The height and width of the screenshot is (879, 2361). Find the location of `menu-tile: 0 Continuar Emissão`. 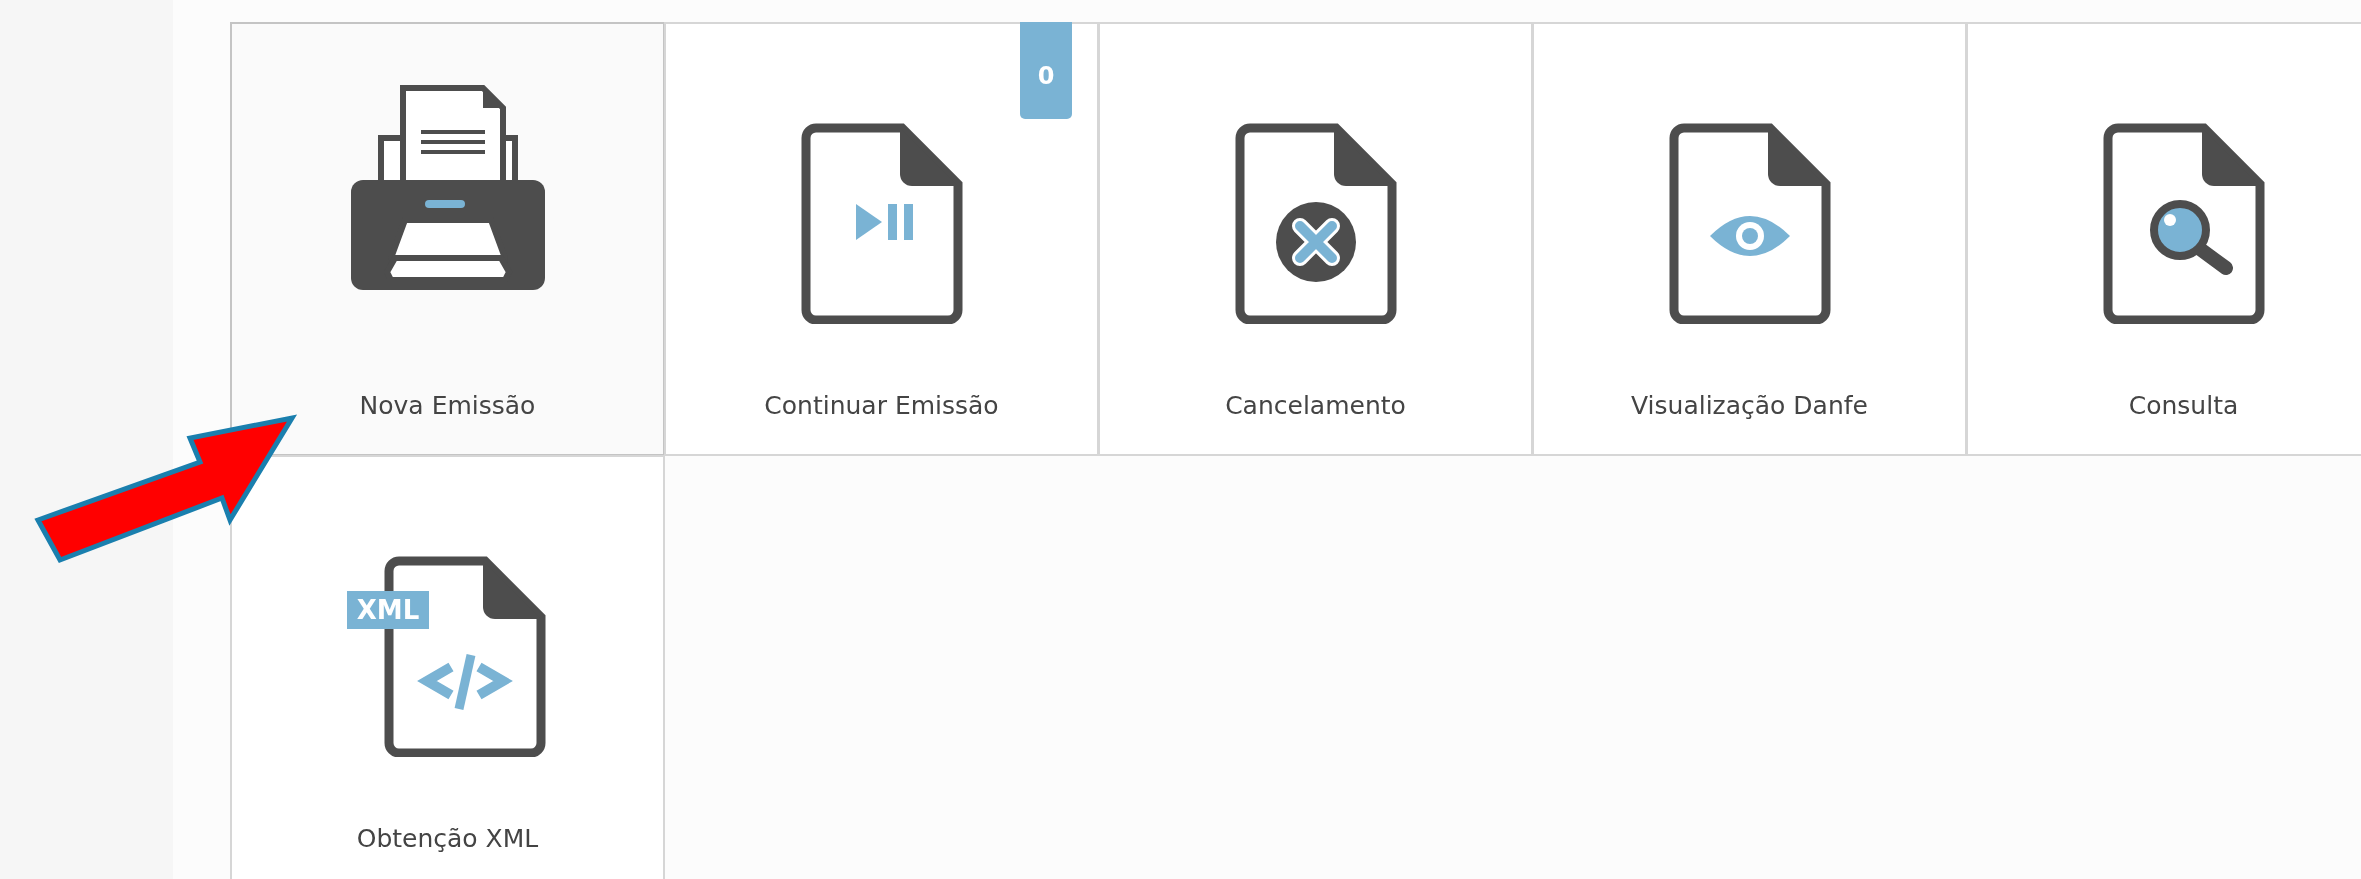

menu-tile: 0 Continuar Emissão is located at coordinates (881, 239).